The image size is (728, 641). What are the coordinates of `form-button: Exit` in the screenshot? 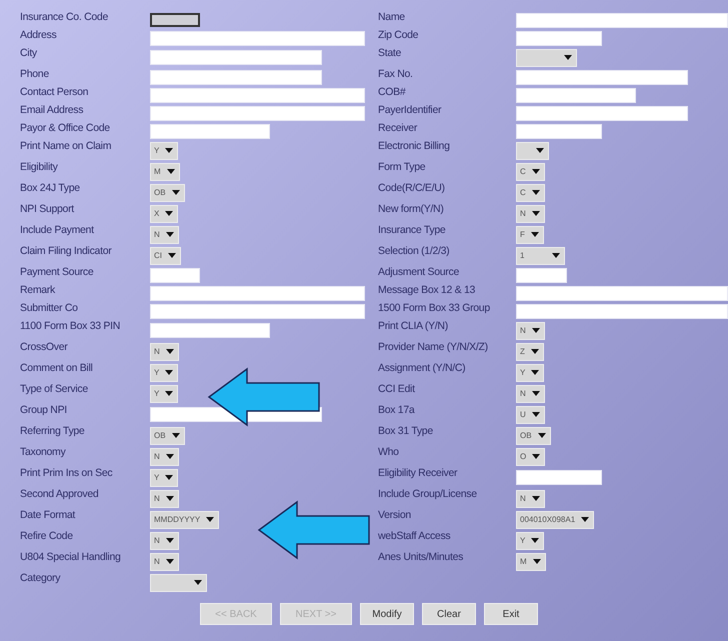 It's located at (511, 614).